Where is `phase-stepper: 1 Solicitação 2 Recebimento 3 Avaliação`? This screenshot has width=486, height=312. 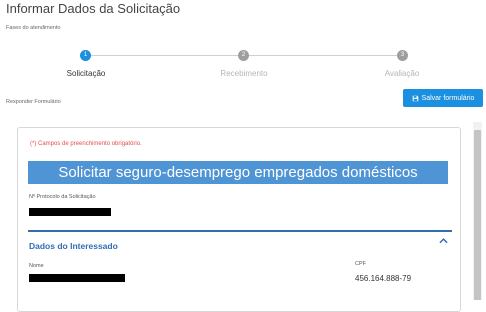 phase-stepper: 1 Solicitação 2 Recebimento 3 Avaliação is located at coordinates (243, 66).